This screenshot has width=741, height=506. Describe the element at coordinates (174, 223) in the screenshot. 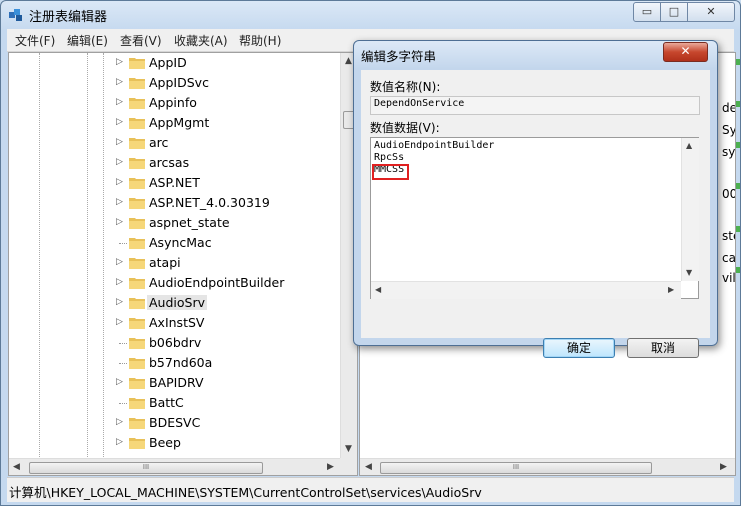

I see `tree-item: ▷ aspnet_state` at that location.